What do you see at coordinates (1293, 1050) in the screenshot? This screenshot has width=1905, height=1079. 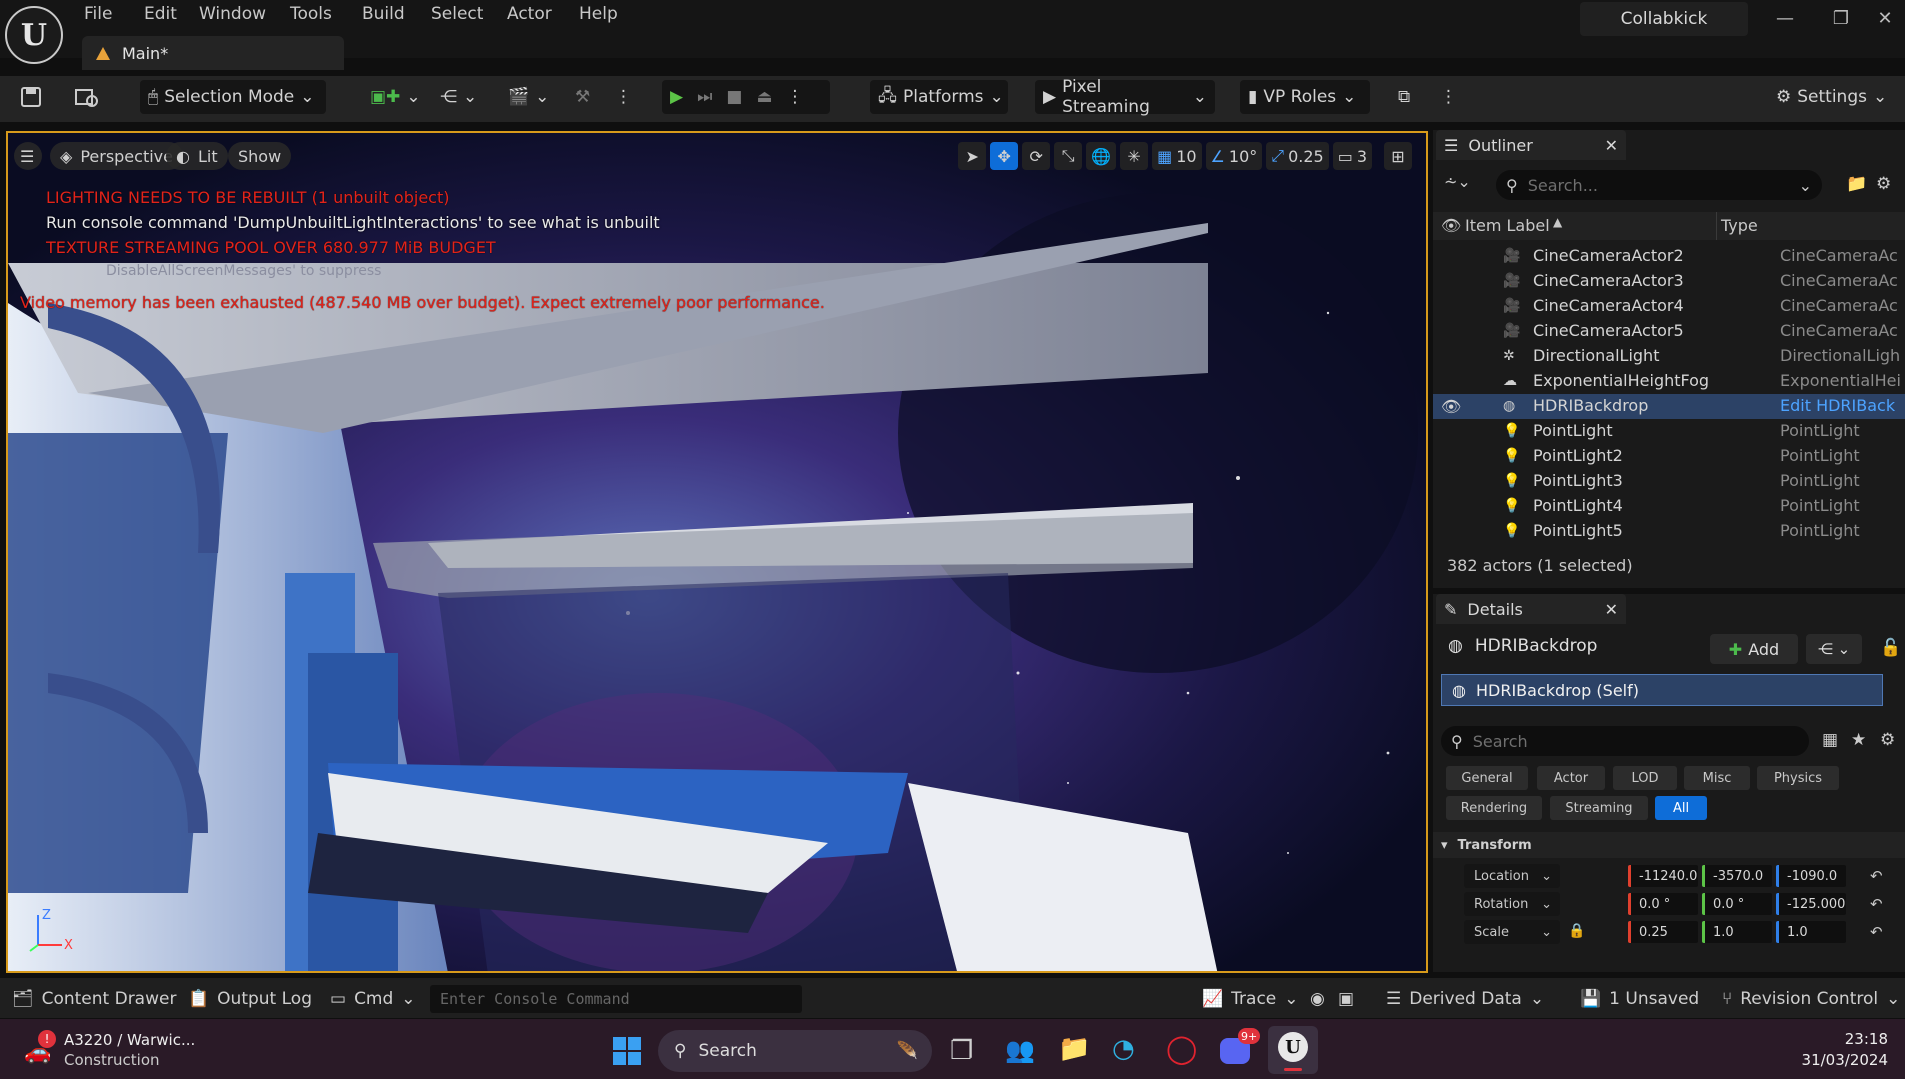 I see `unreal-taskbar-button: U` at bounding box center [1293, 1050].